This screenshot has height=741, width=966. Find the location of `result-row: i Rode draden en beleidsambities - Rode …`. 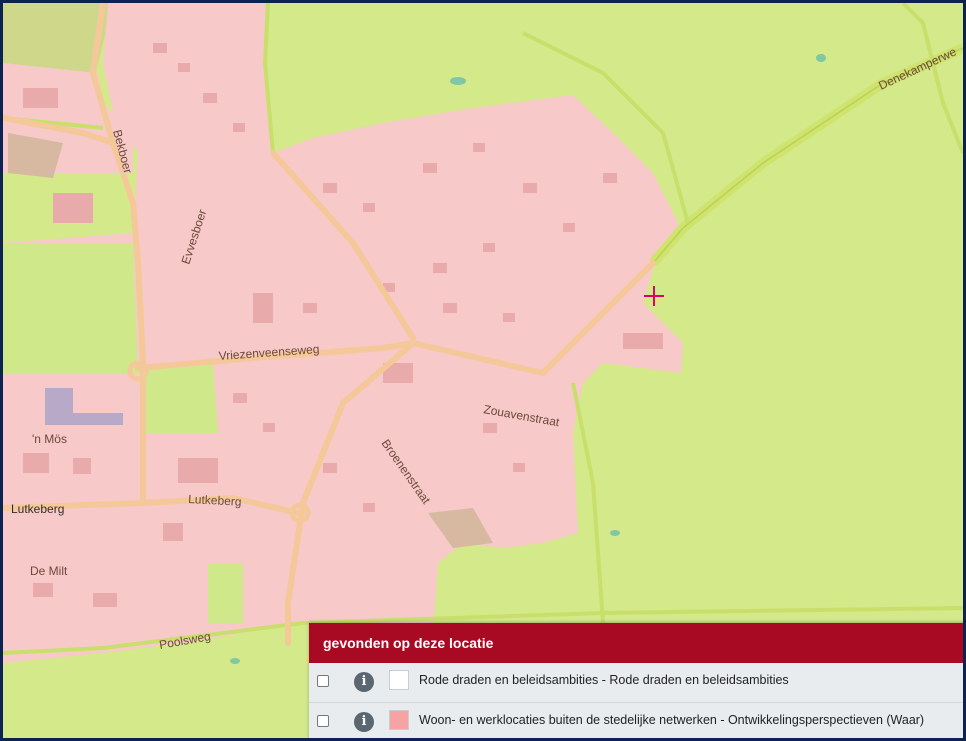

result-row: i Rode draden en beleidsambities - Rode … is located at coordinates (636, 682).